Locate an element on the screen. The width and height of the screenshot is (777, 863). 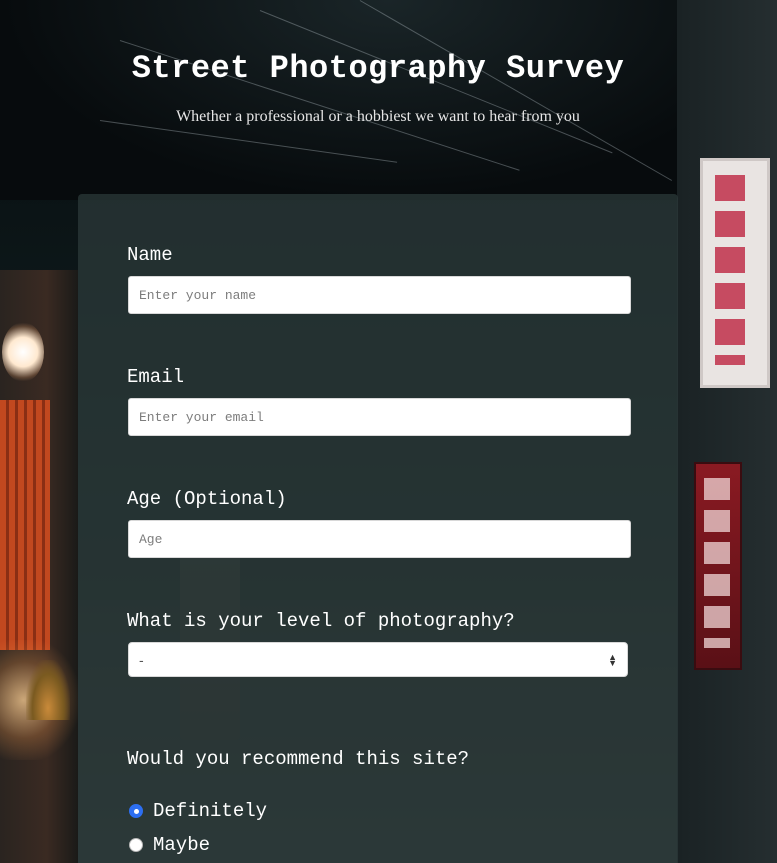
recommend-option-maybe: Maybe is located at coordinates (169, 845).